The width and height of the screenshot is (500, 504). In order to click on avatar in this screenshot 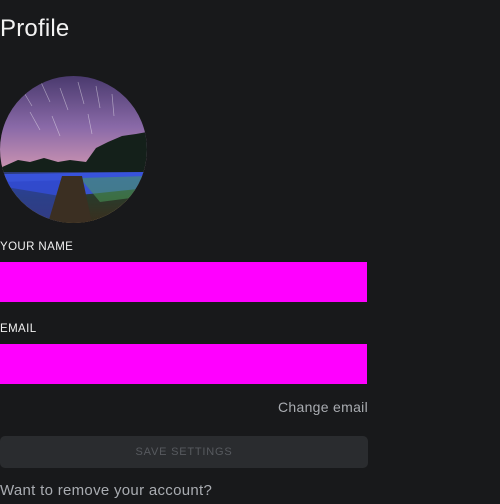, I will do `click(73, 149)`.